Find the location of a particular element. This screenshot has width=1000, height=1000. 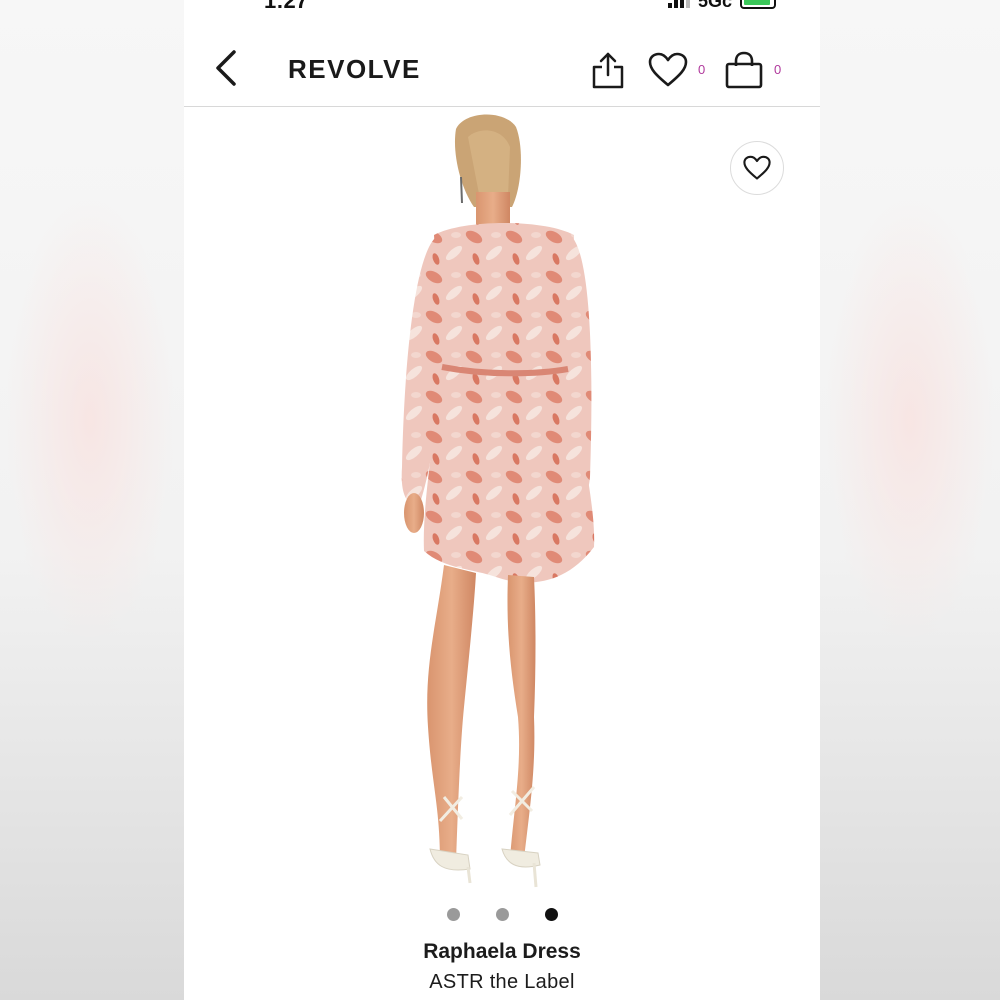

wishlist-count: 0 is located at coordinates (702, 69).